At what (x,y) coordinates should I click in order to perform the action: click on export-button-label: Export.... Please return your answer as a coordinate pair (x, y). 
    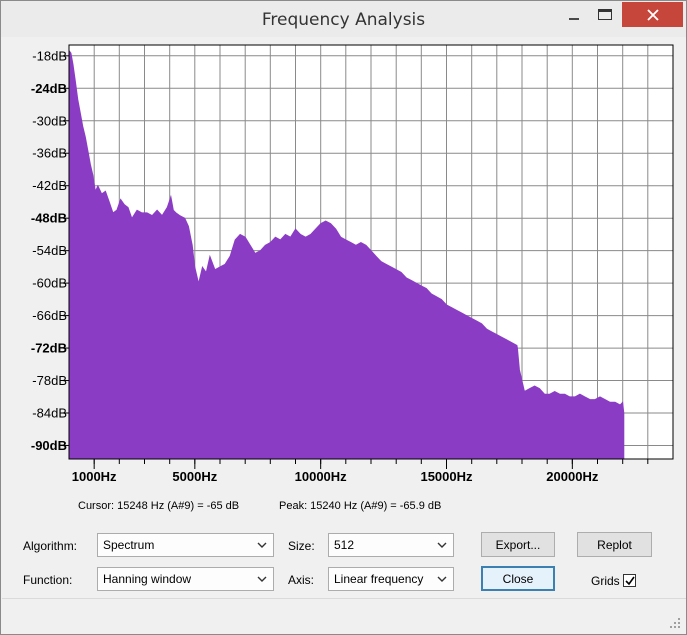
    Looking at the image, I should click on (518, 545).